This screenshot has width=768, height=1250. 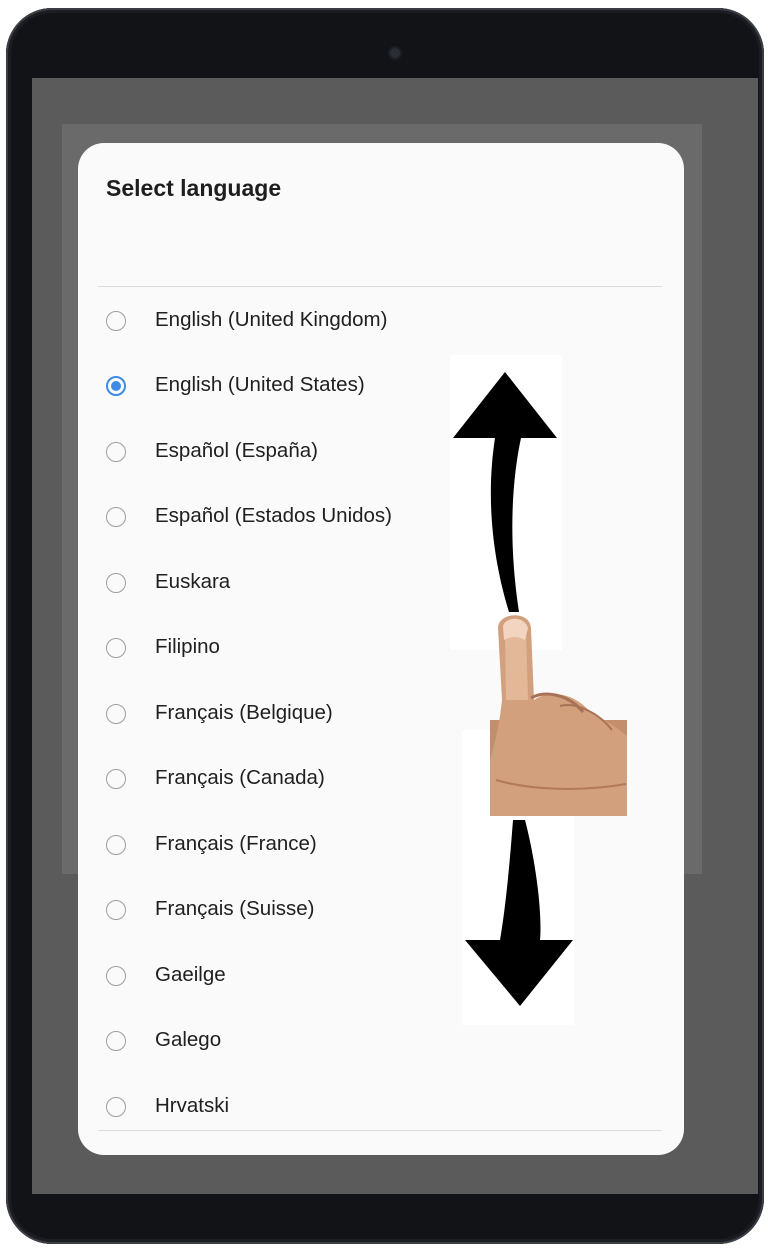 I want to click on language-option: Español (España), so click(x=381, y=454).